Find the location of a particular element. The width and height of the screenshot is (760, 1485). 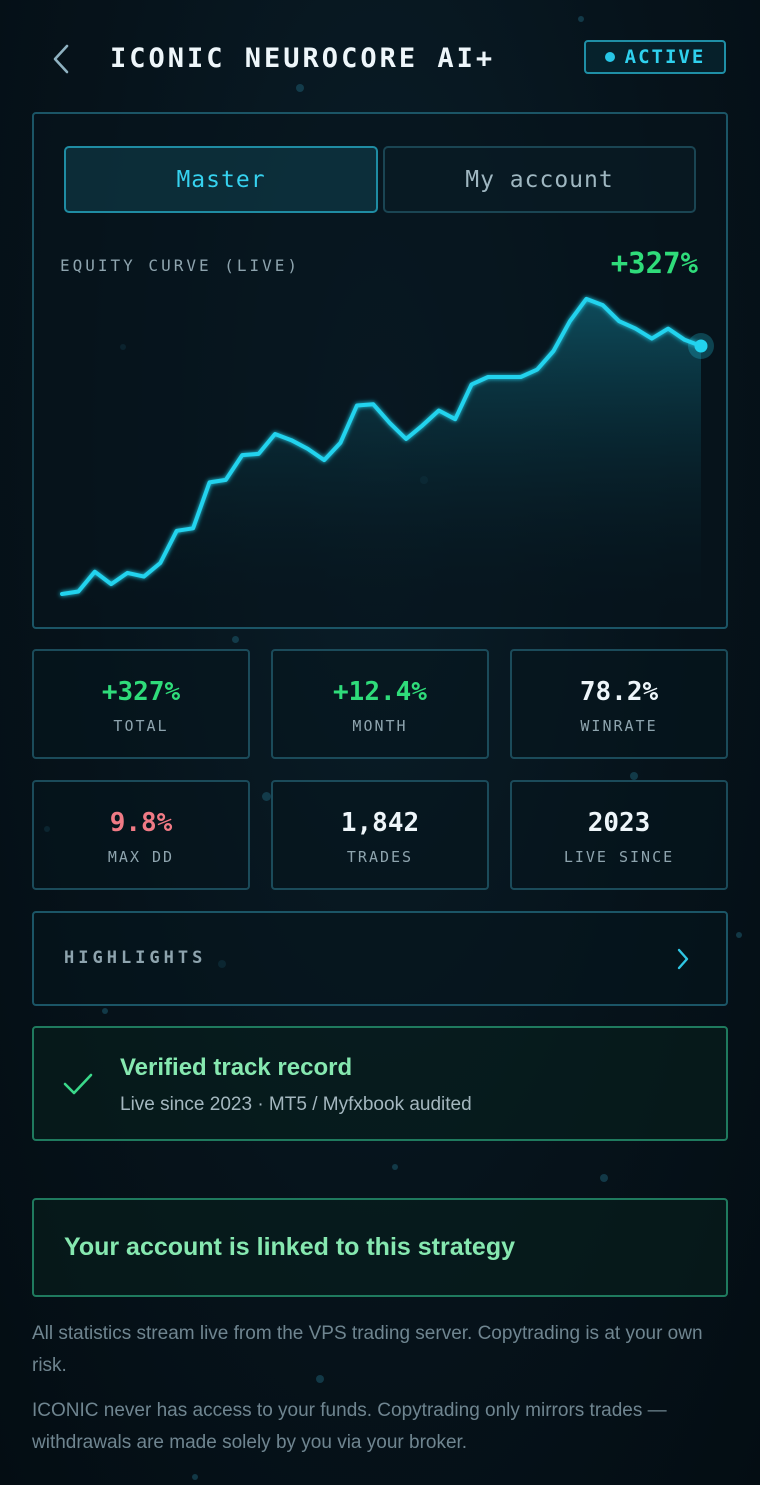

chevron-left-icon is located at coordinates (61, 59).